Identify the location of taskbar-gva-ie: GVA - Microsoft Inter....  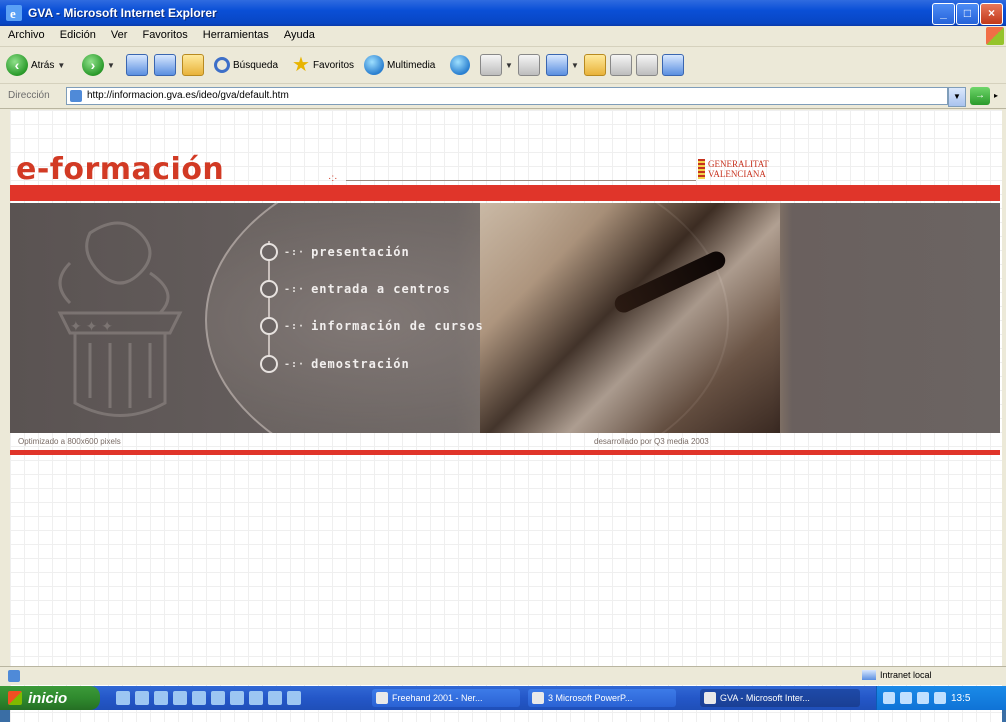
(780, 698).